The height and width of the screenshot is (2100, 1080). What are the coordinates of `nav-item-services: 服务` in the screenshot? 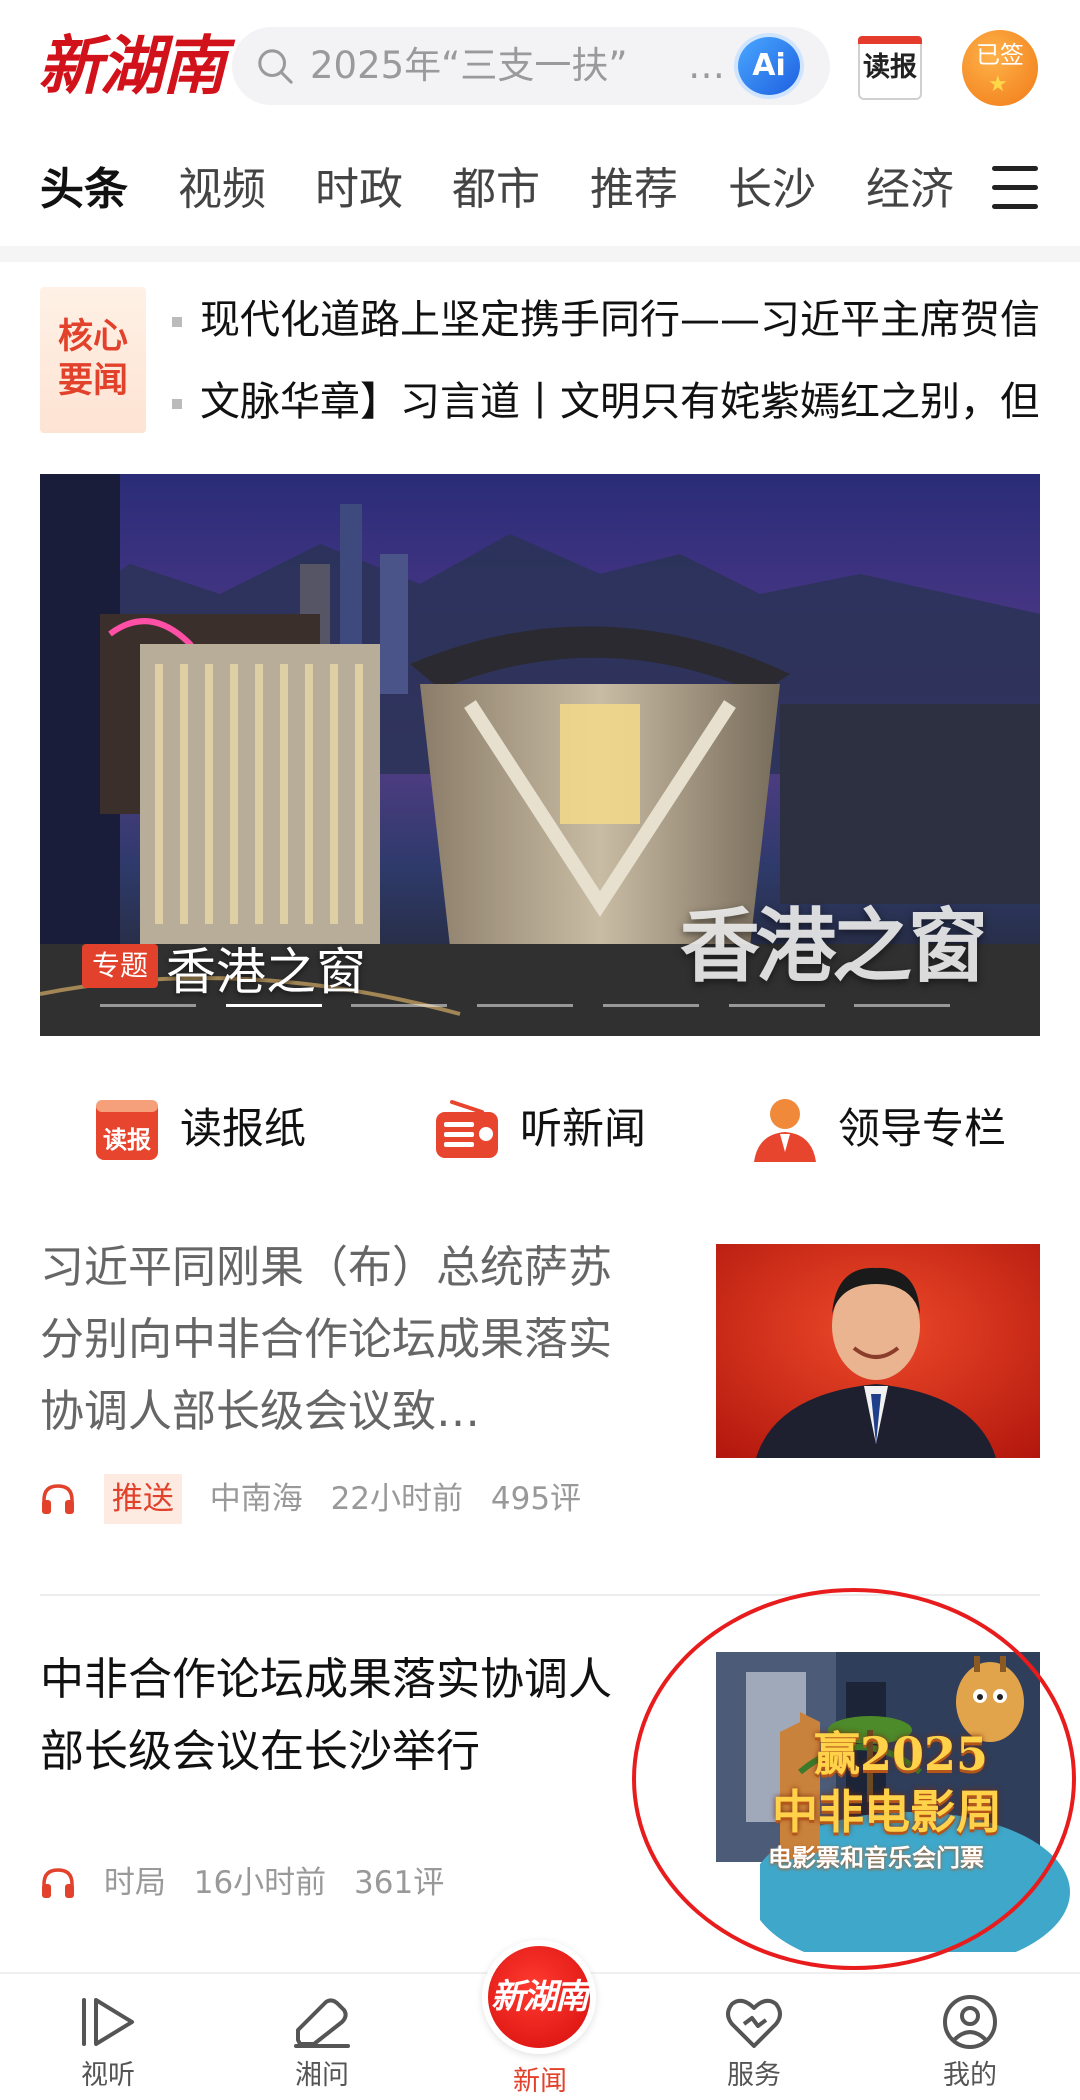 It's located at (754, 2045).